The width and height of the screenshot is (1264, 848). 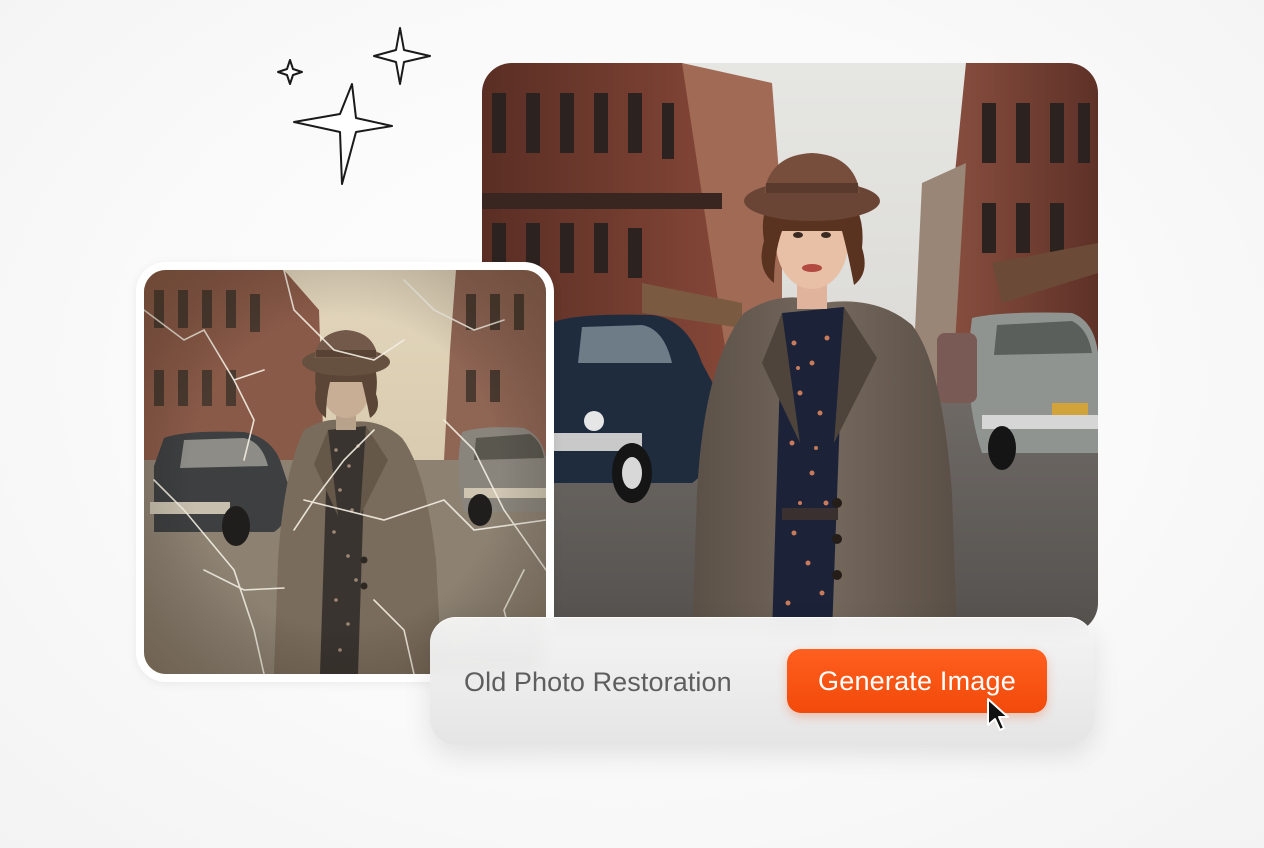 What do you see at coordinates (354, 106) in the screenshot?
I see `sparkles-icon` at bounding box center [354, 106].